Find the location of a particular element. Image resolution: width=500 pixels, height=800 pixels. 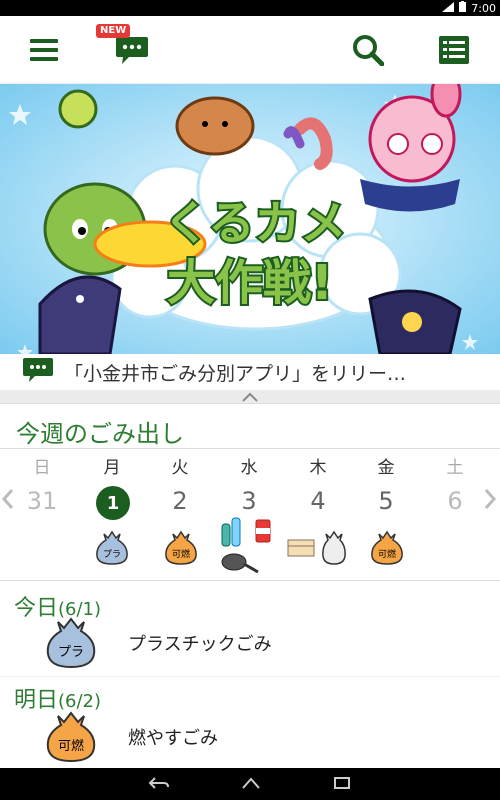

back-button is located at coordinates (159, 784).